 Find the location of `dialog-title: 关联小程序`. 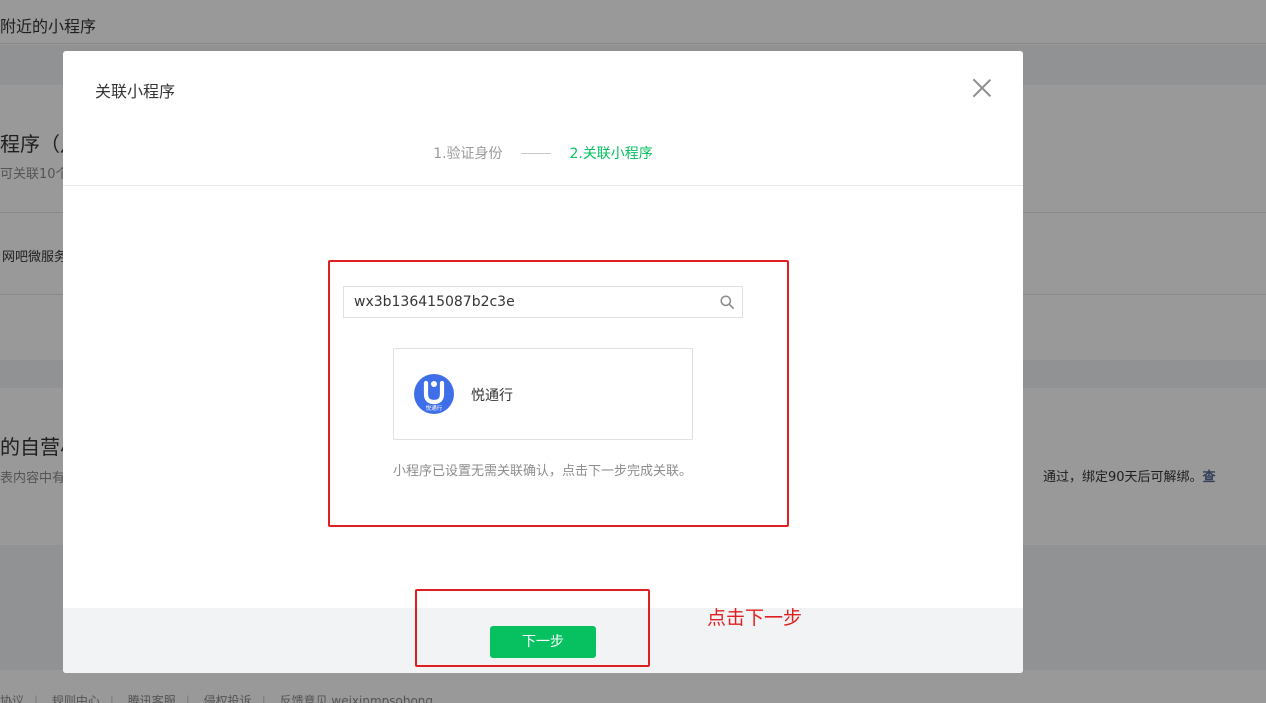

dialog-title: 关联小程序 is located at coordinates (135, 91).